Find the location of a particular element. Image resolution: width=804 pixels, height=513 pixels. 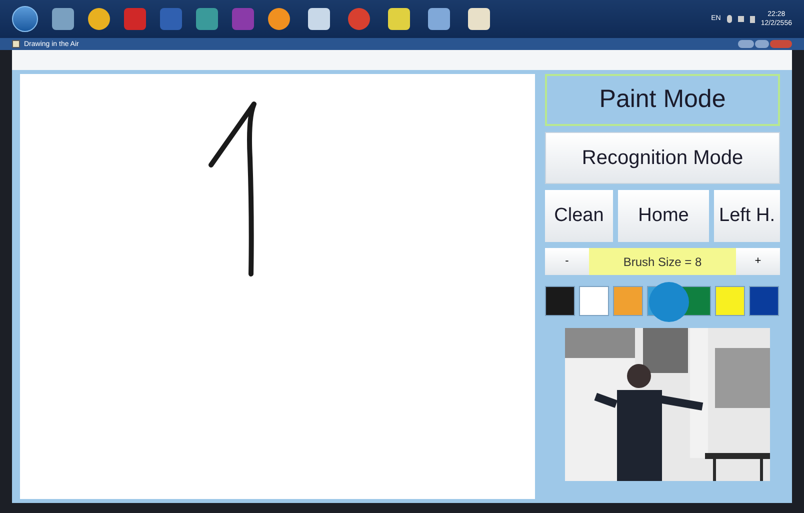

brush-decrease-button: - is located at coordinates (567, 261).